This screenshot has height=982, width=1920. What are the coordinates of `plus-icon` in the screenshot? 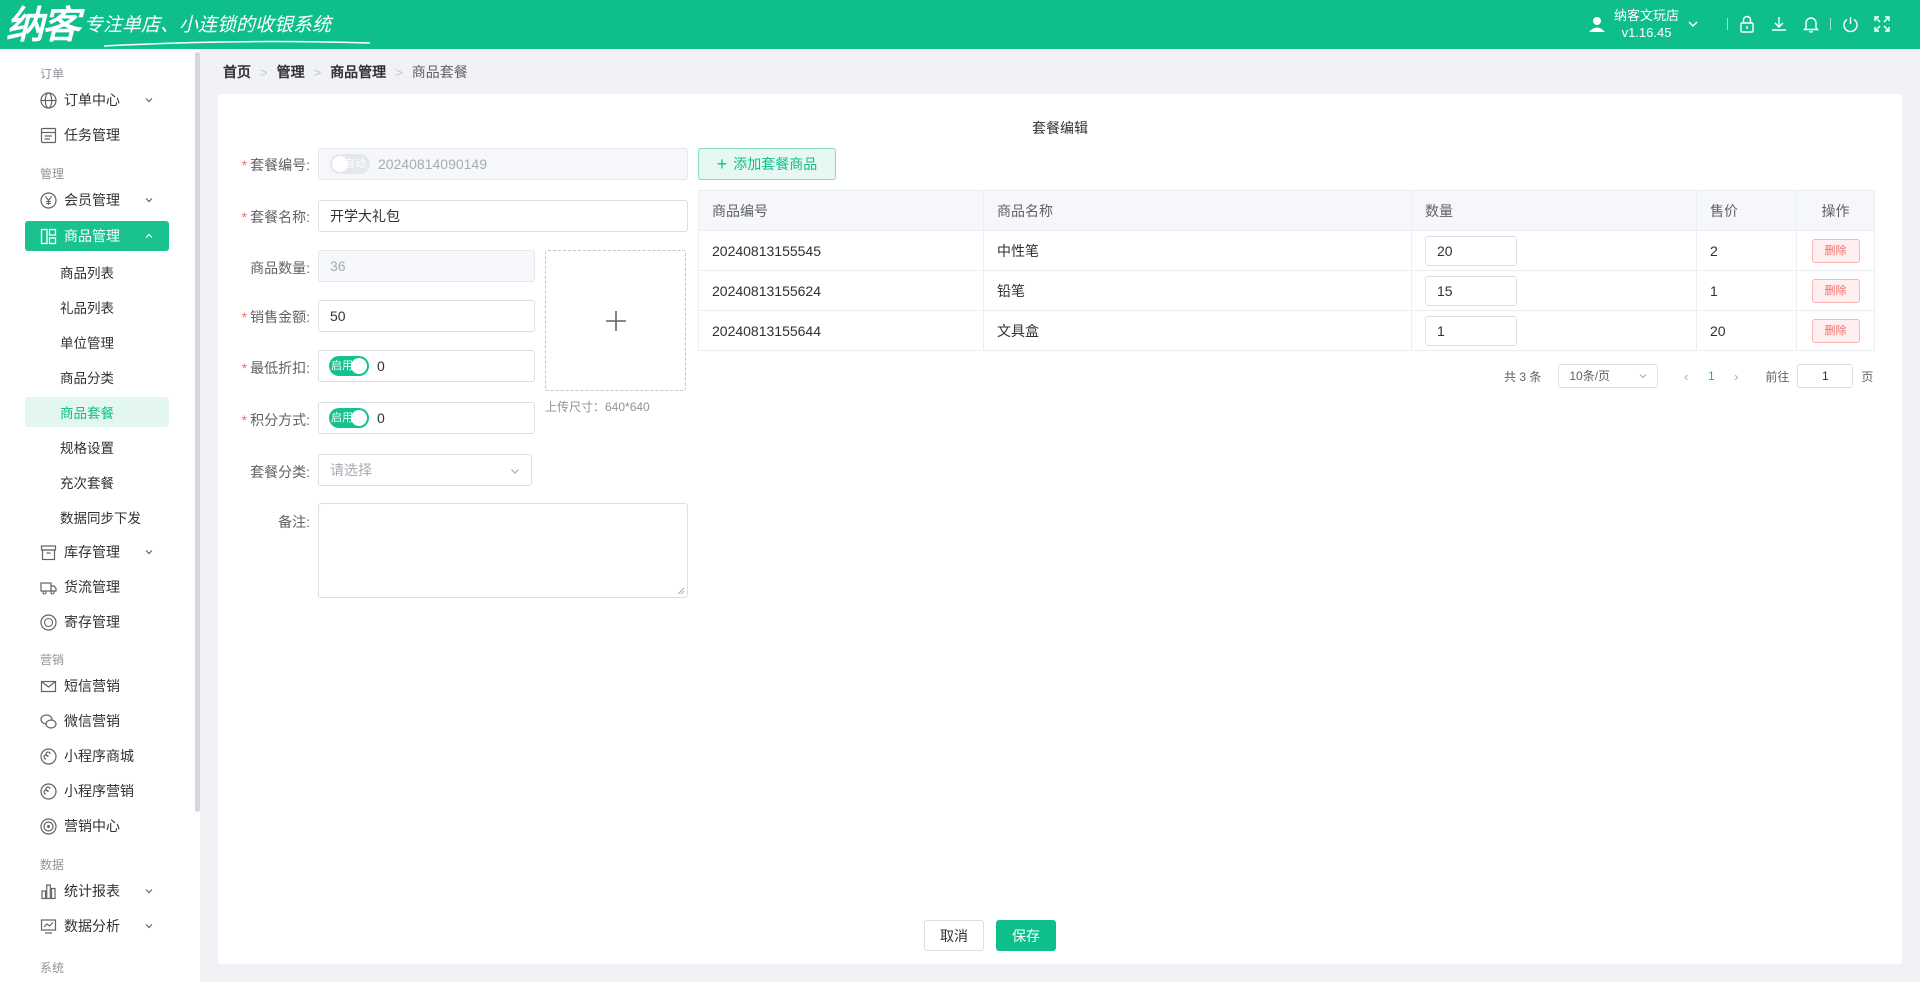 It's located at (615, 320).